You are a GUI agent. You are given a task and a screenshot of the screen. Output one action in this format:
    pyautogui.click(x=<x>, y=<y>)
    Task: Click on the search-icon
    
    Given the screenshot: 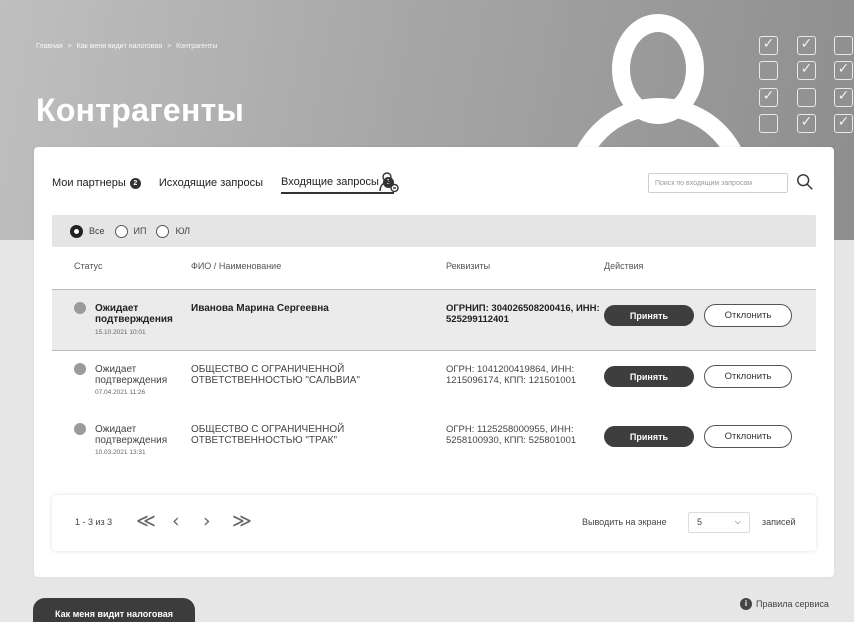 What is the action you would take?
    pyautogui.click(x=805, y=182)
    